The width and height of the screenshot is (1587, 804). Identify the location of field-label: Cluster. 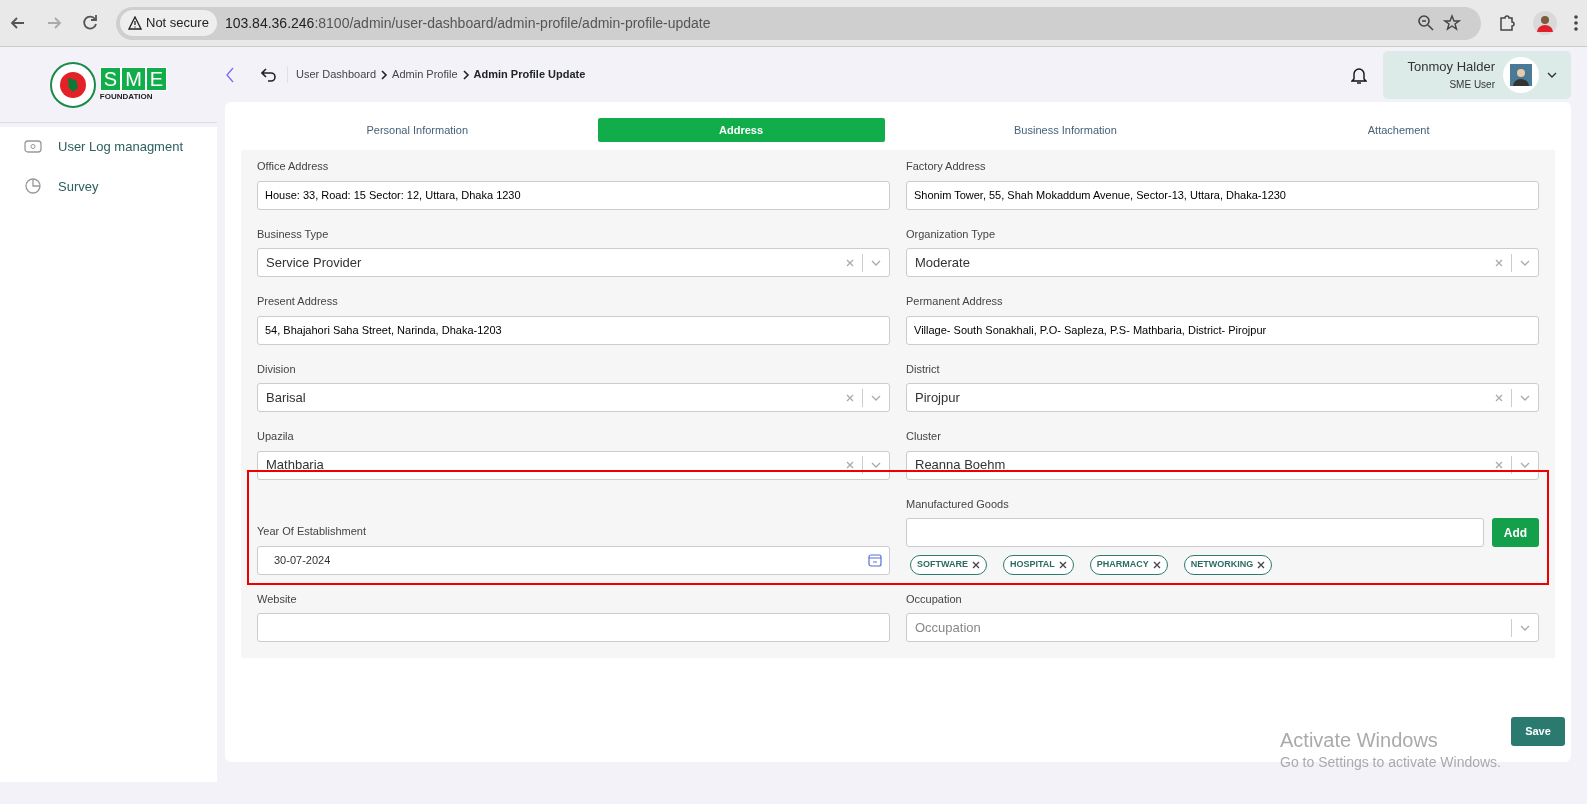
(924, 436).